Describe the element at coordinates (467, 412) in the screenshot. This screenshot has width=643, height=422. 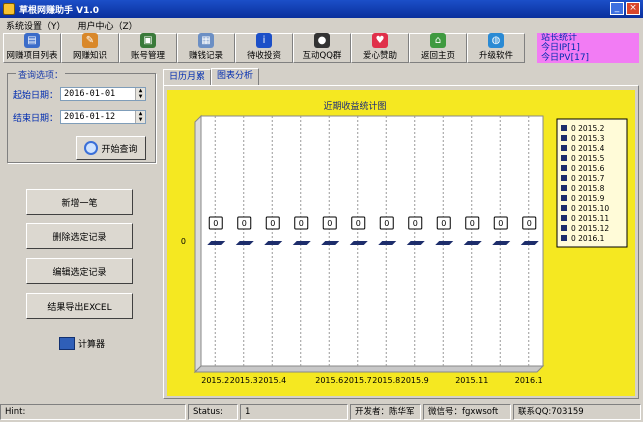
I see `status-wechat: 微信号：fgxwsoft` at that location.